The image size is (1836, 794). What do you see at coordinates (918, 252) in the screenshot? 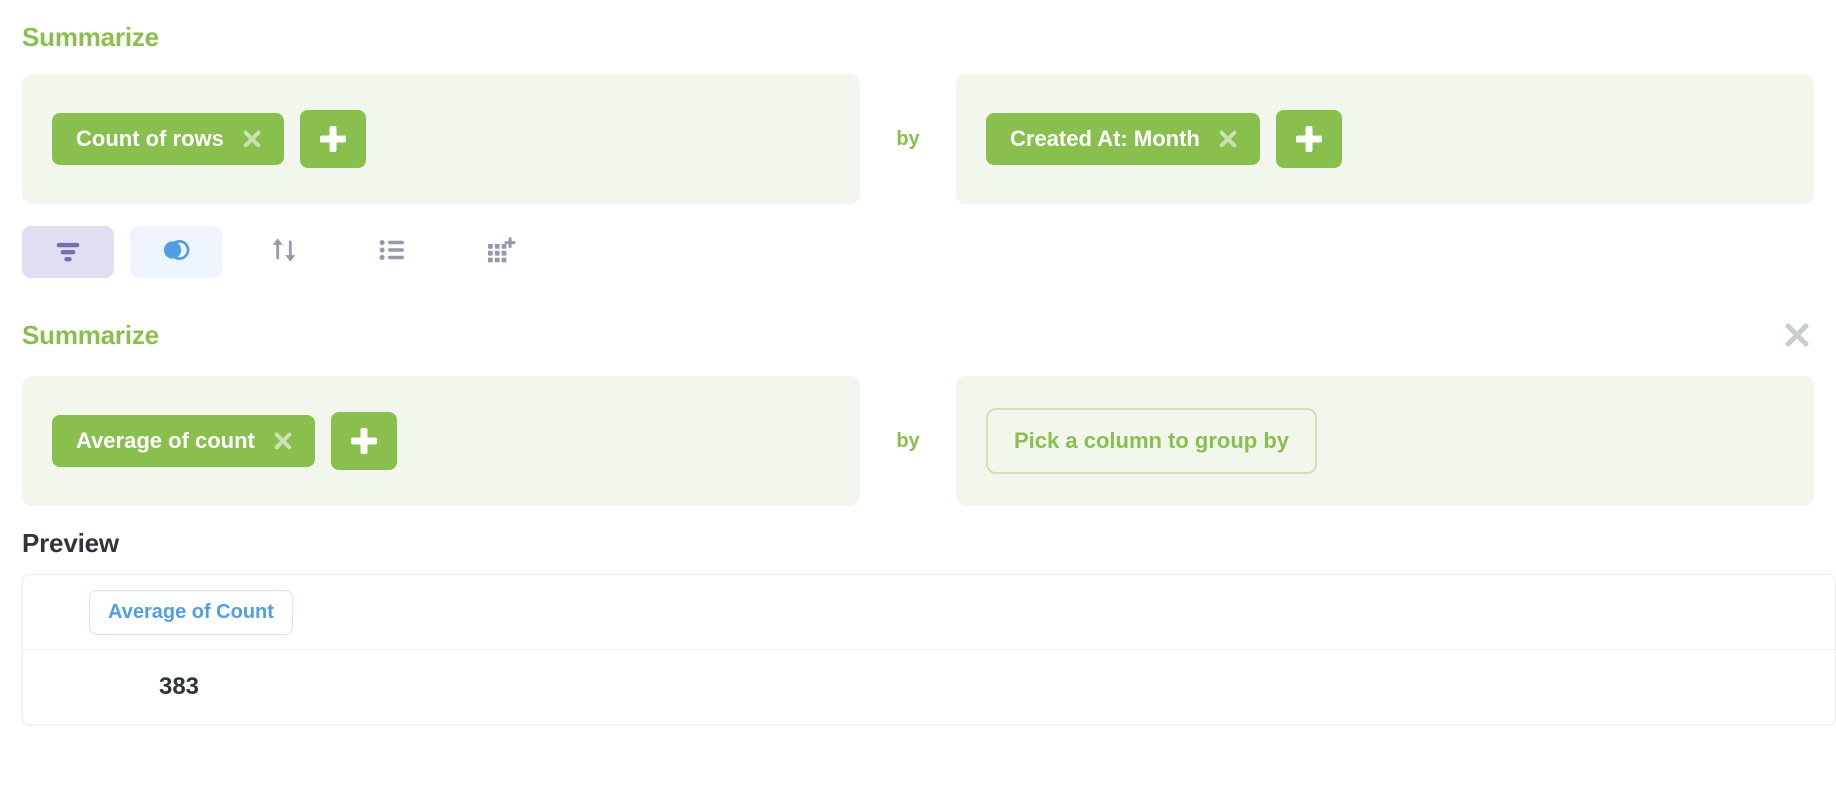
I see `step-action-bar` at bounding box center [918, 252].